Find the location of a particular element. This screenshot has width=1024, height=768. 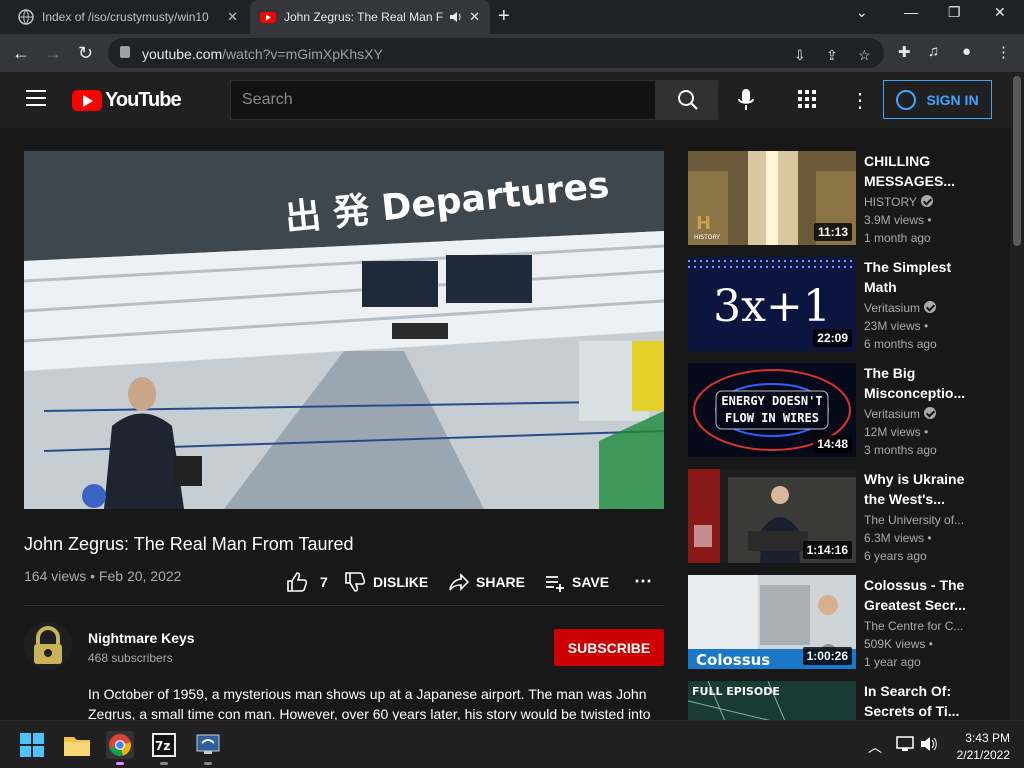

logo-text: YouTube is located at coordinates (143, 100).